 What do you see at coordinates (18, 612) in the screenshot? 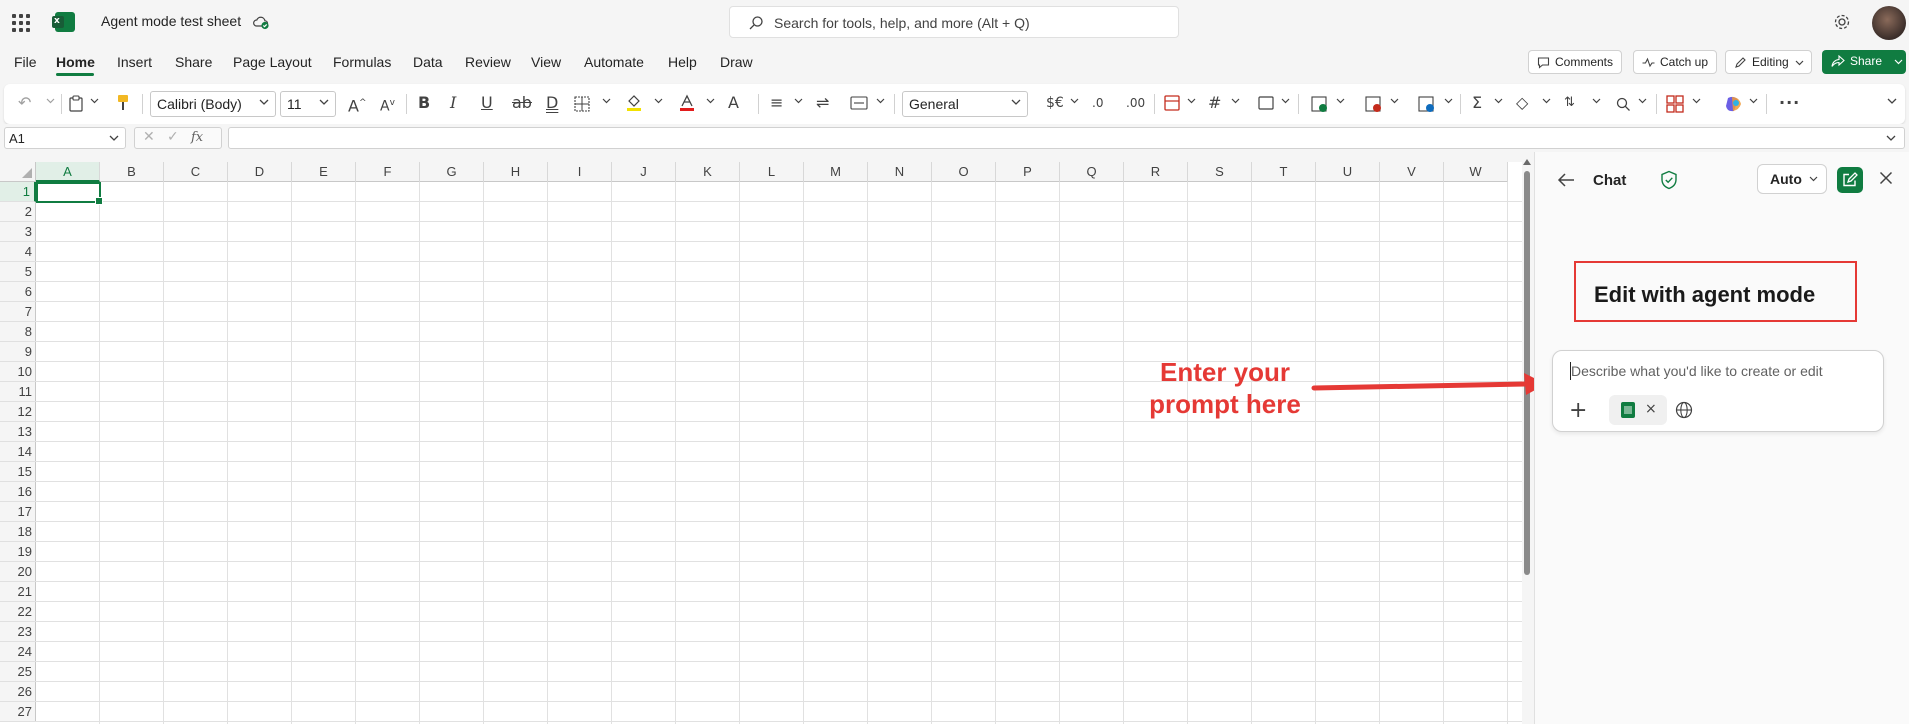
I see `row-header: 22` at bounding box center [18, 612].